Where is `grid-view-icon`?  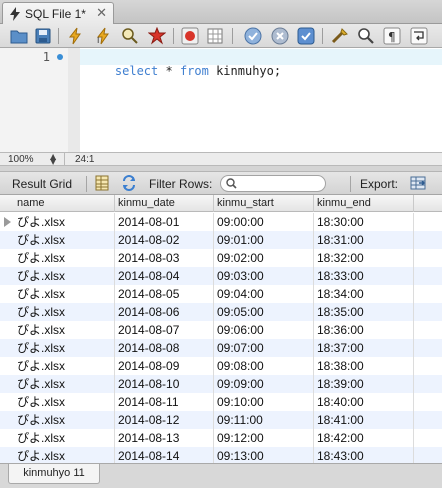 grid-view-icon is located at coordinates (102, 183).